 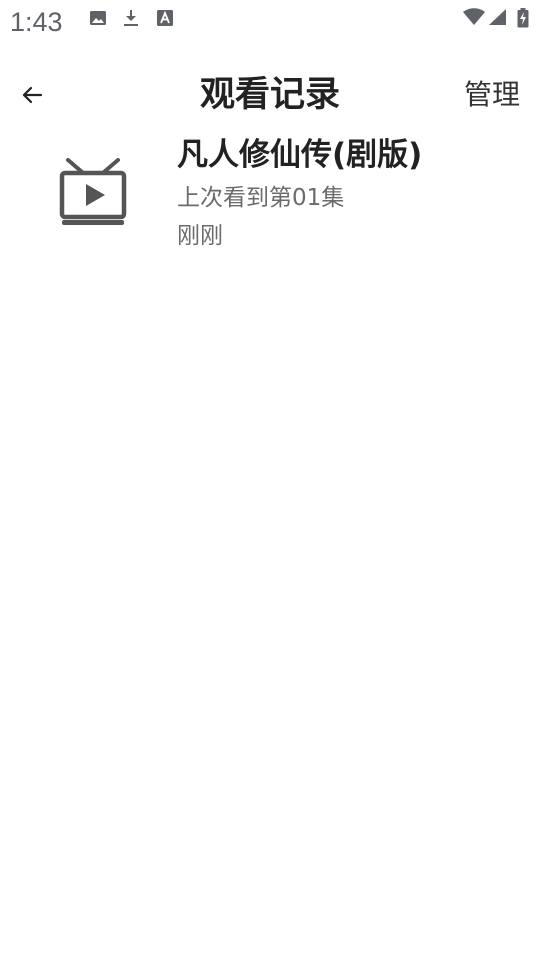 I want to click on page-title: 观看记录, so click(x=269, y=95).